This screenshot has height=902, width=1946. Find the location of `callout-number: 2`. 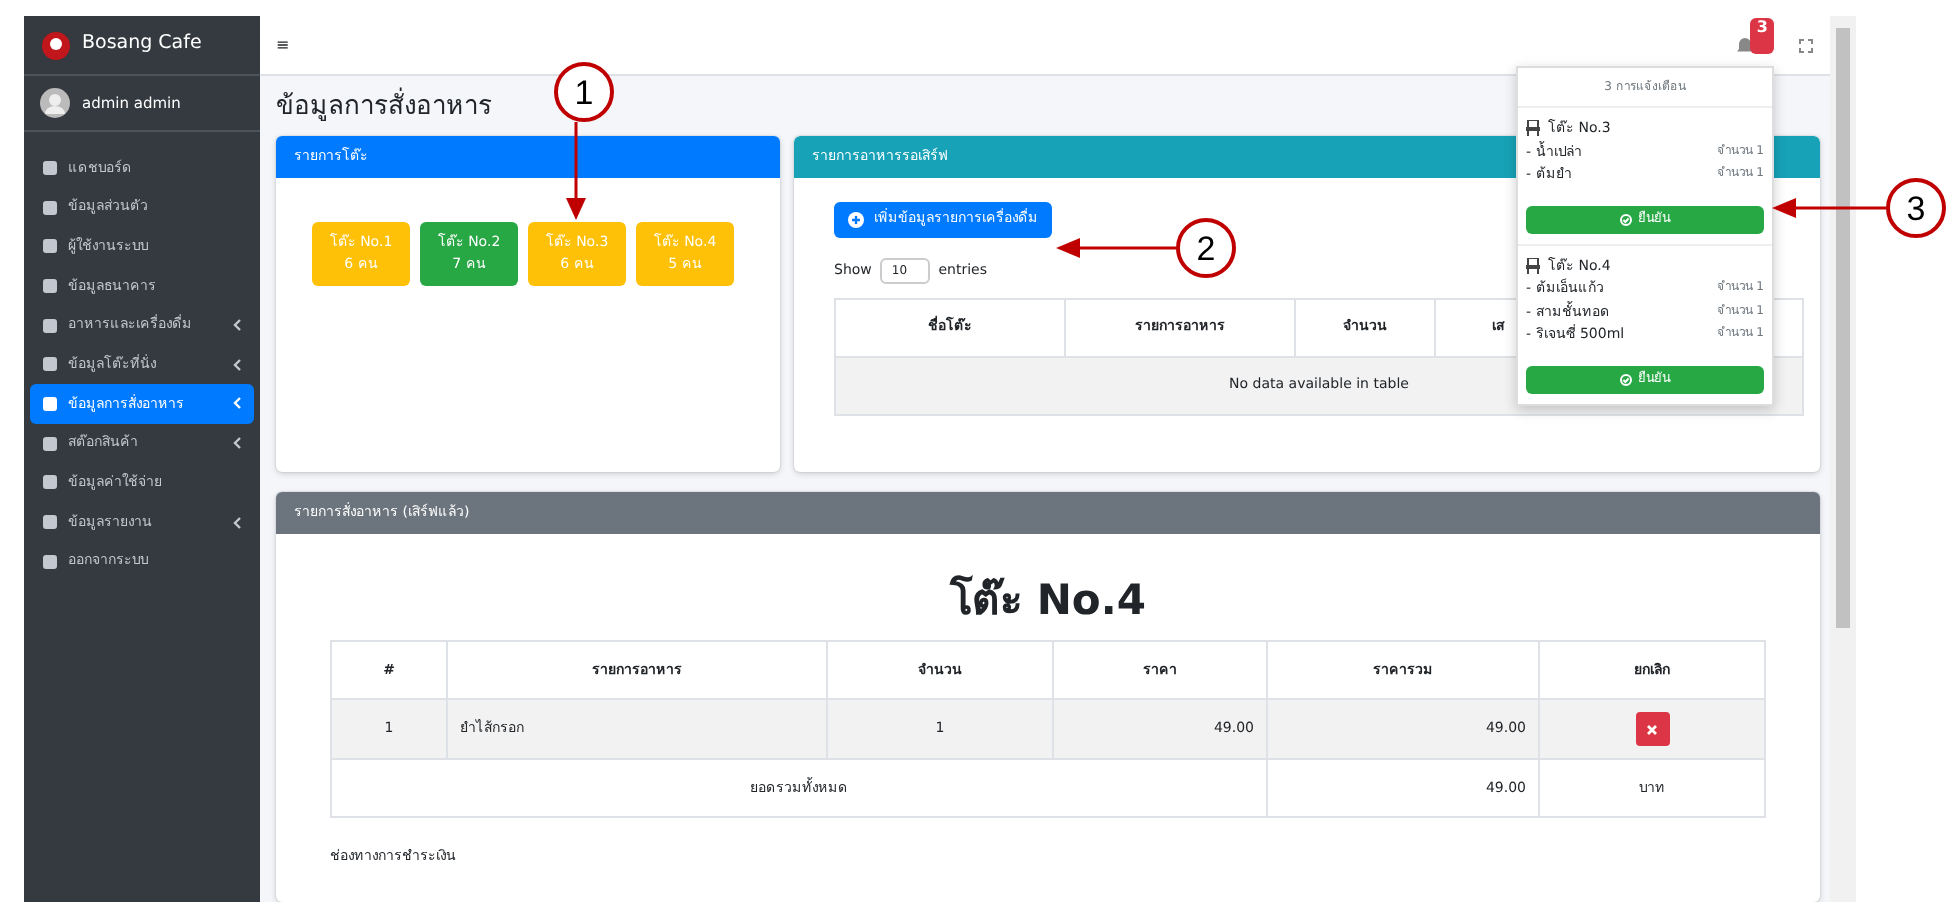

callout-number: 2 is located at coordinates (1206, 248).